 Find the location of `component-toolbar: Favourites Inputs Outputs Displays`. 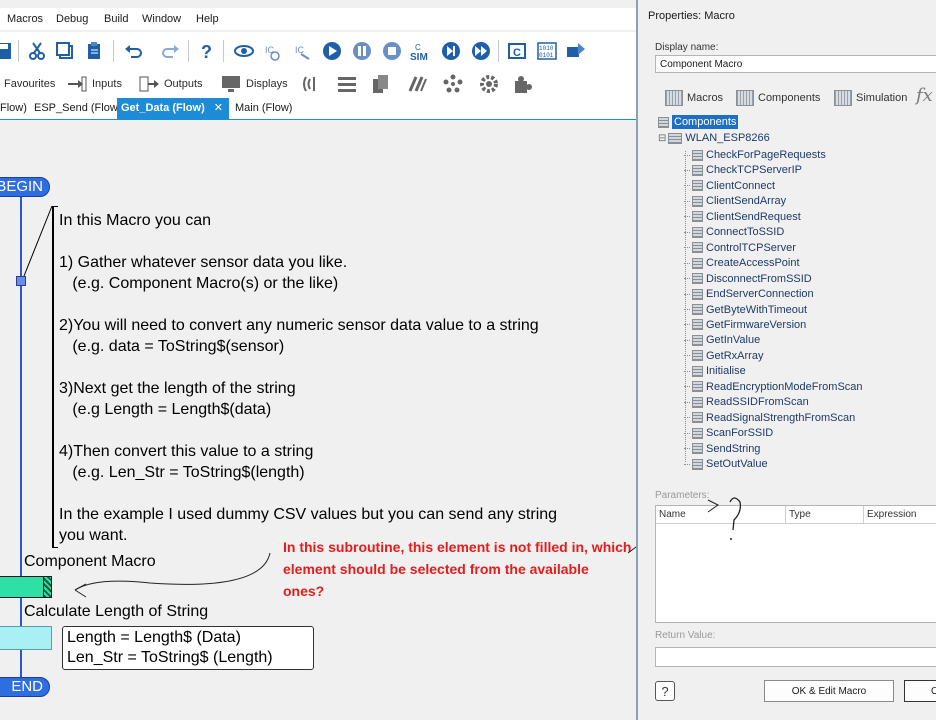

component-toolbar: Favourites Inputs Outputs Displays is located at coordinates (318, 84).